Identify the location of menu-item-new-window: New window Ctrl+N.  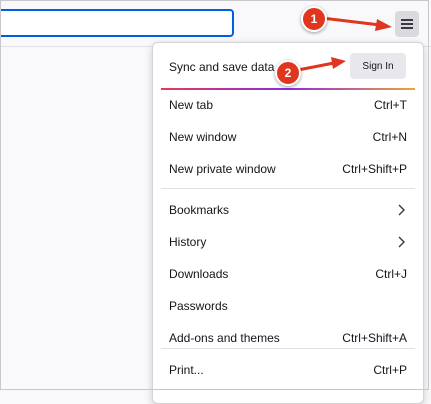
(288, 137).